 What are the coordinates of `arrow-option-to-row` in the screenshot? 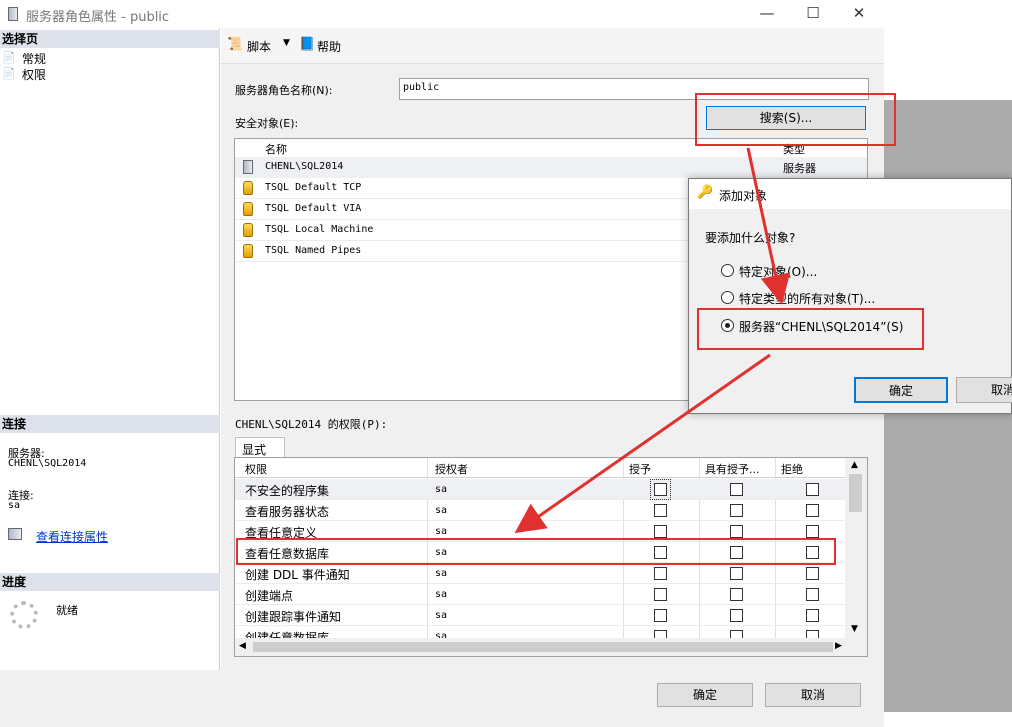 It's located at (642, 443).